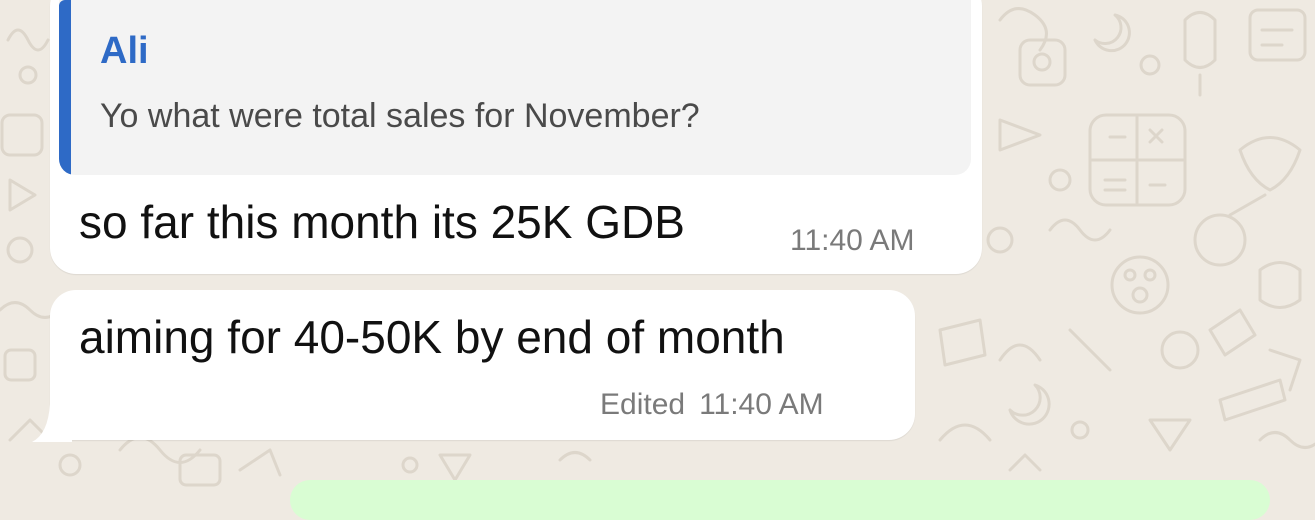 The width and height of the screenshot is (1315, 520). Describe the element at coordinates (400, 116) in the screenshot. I see `quoted-message-text: Yo what were total sales for November?` at that location.